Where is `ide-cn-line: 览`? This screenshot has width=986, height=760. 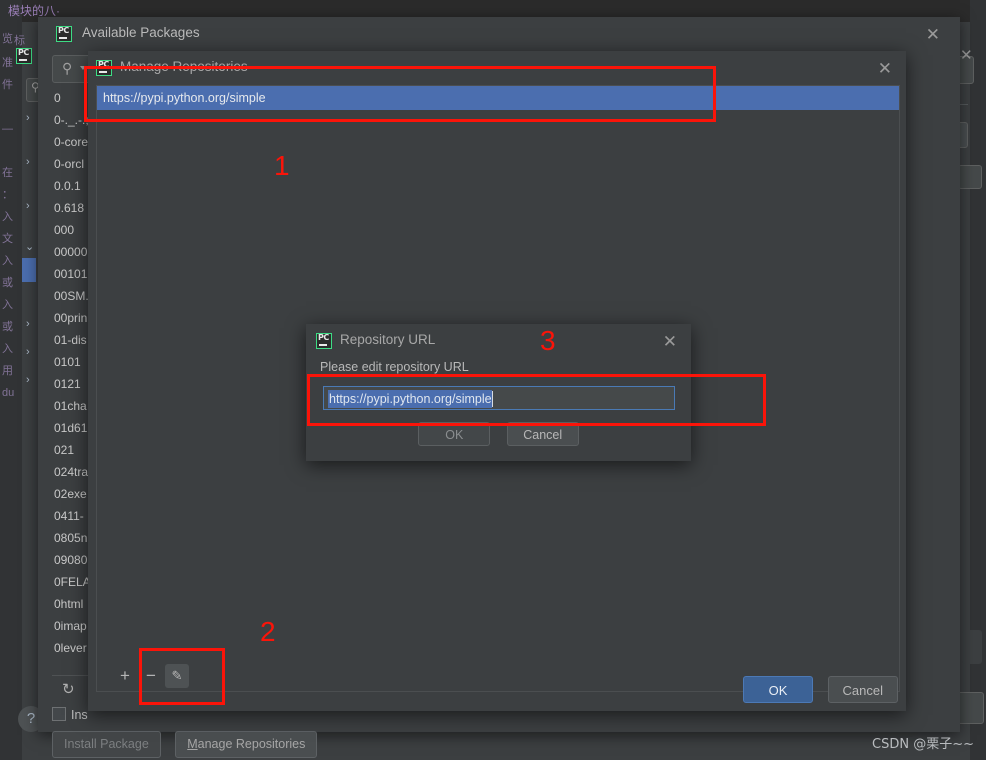 ide-cn-line: 览 is located at coordinates (7, 39).